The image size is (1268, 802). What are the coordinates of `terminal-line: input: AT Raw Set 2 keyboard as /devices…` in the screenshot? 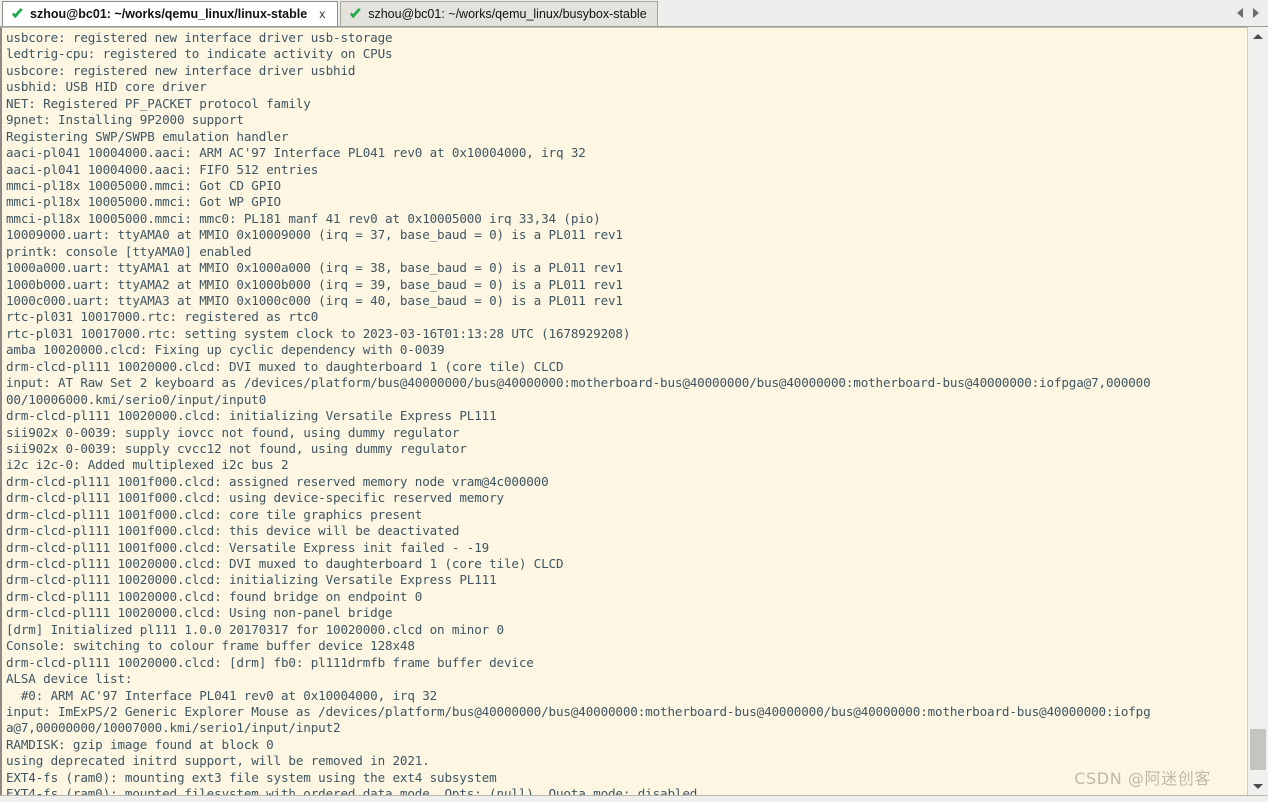 It's located at (578, 383).